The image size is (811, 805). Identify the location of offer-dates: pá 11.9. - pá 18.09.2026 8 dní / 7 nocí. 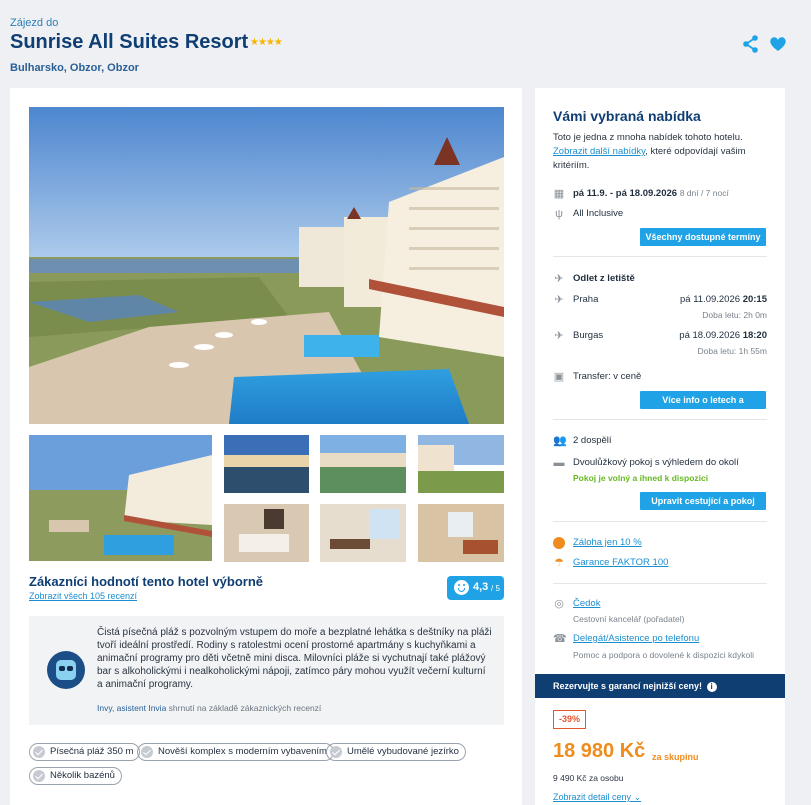
(651, 193).